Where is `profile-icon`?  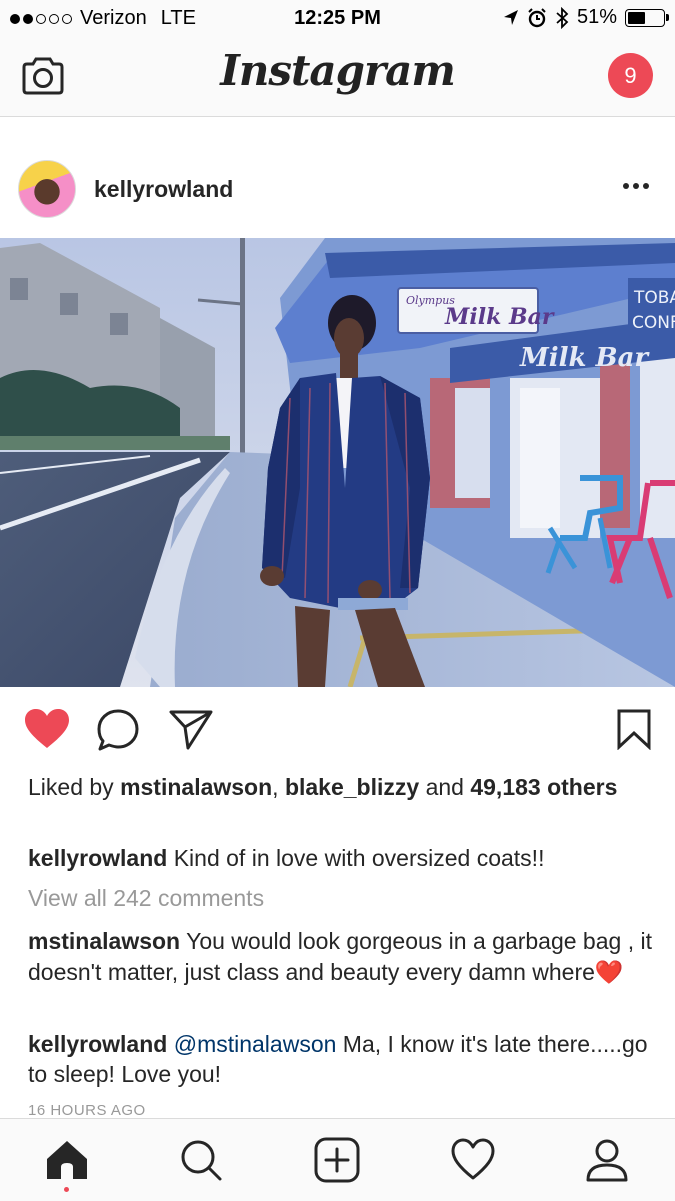
profile-icon is located at coordinates (607, 1160).